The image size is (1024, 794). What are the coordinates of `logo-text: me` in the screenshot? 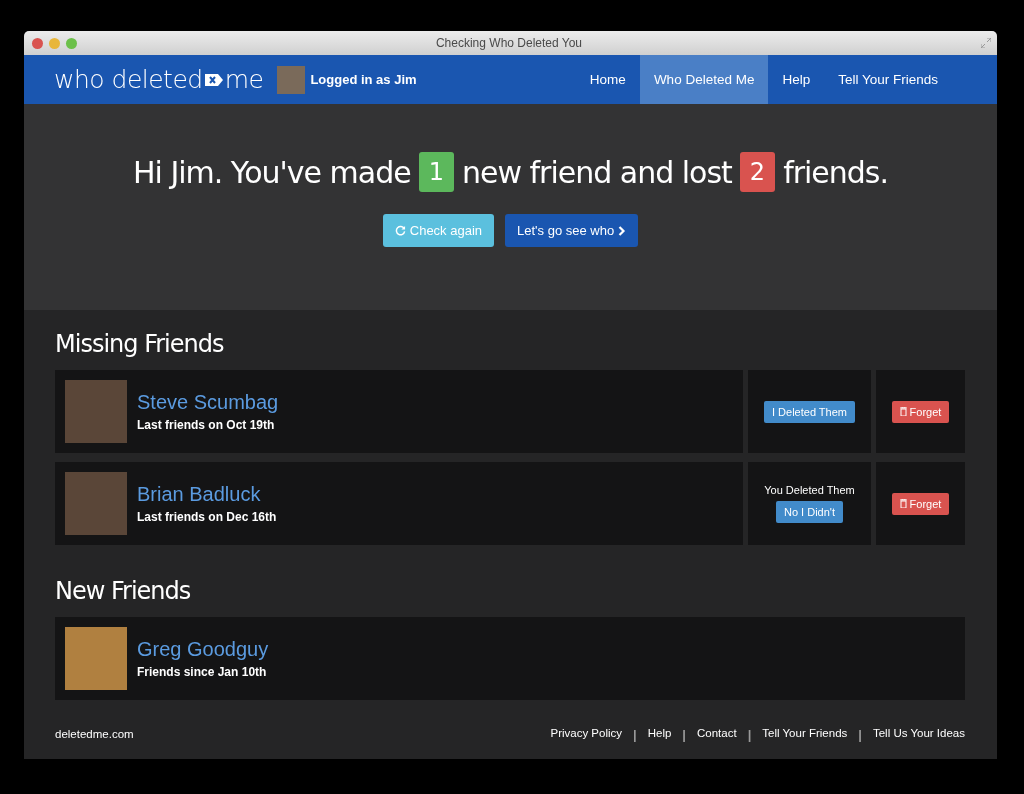 It's located at (244, 79).